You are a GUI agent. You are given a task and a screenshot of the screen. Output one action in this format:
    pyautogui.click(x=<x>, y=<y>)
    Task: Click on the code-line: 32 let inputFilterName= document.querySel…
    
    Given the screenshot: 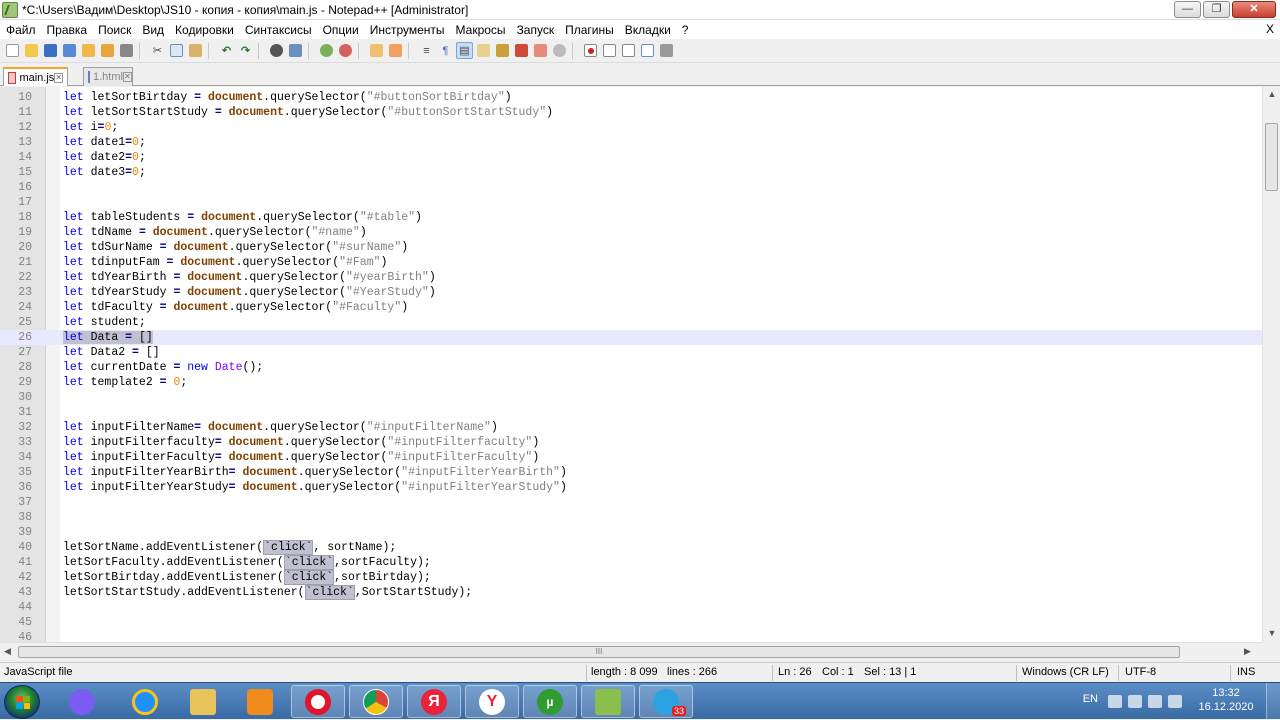 What is the action you would take?
    pyautogui.click(x=631, y=427)
    